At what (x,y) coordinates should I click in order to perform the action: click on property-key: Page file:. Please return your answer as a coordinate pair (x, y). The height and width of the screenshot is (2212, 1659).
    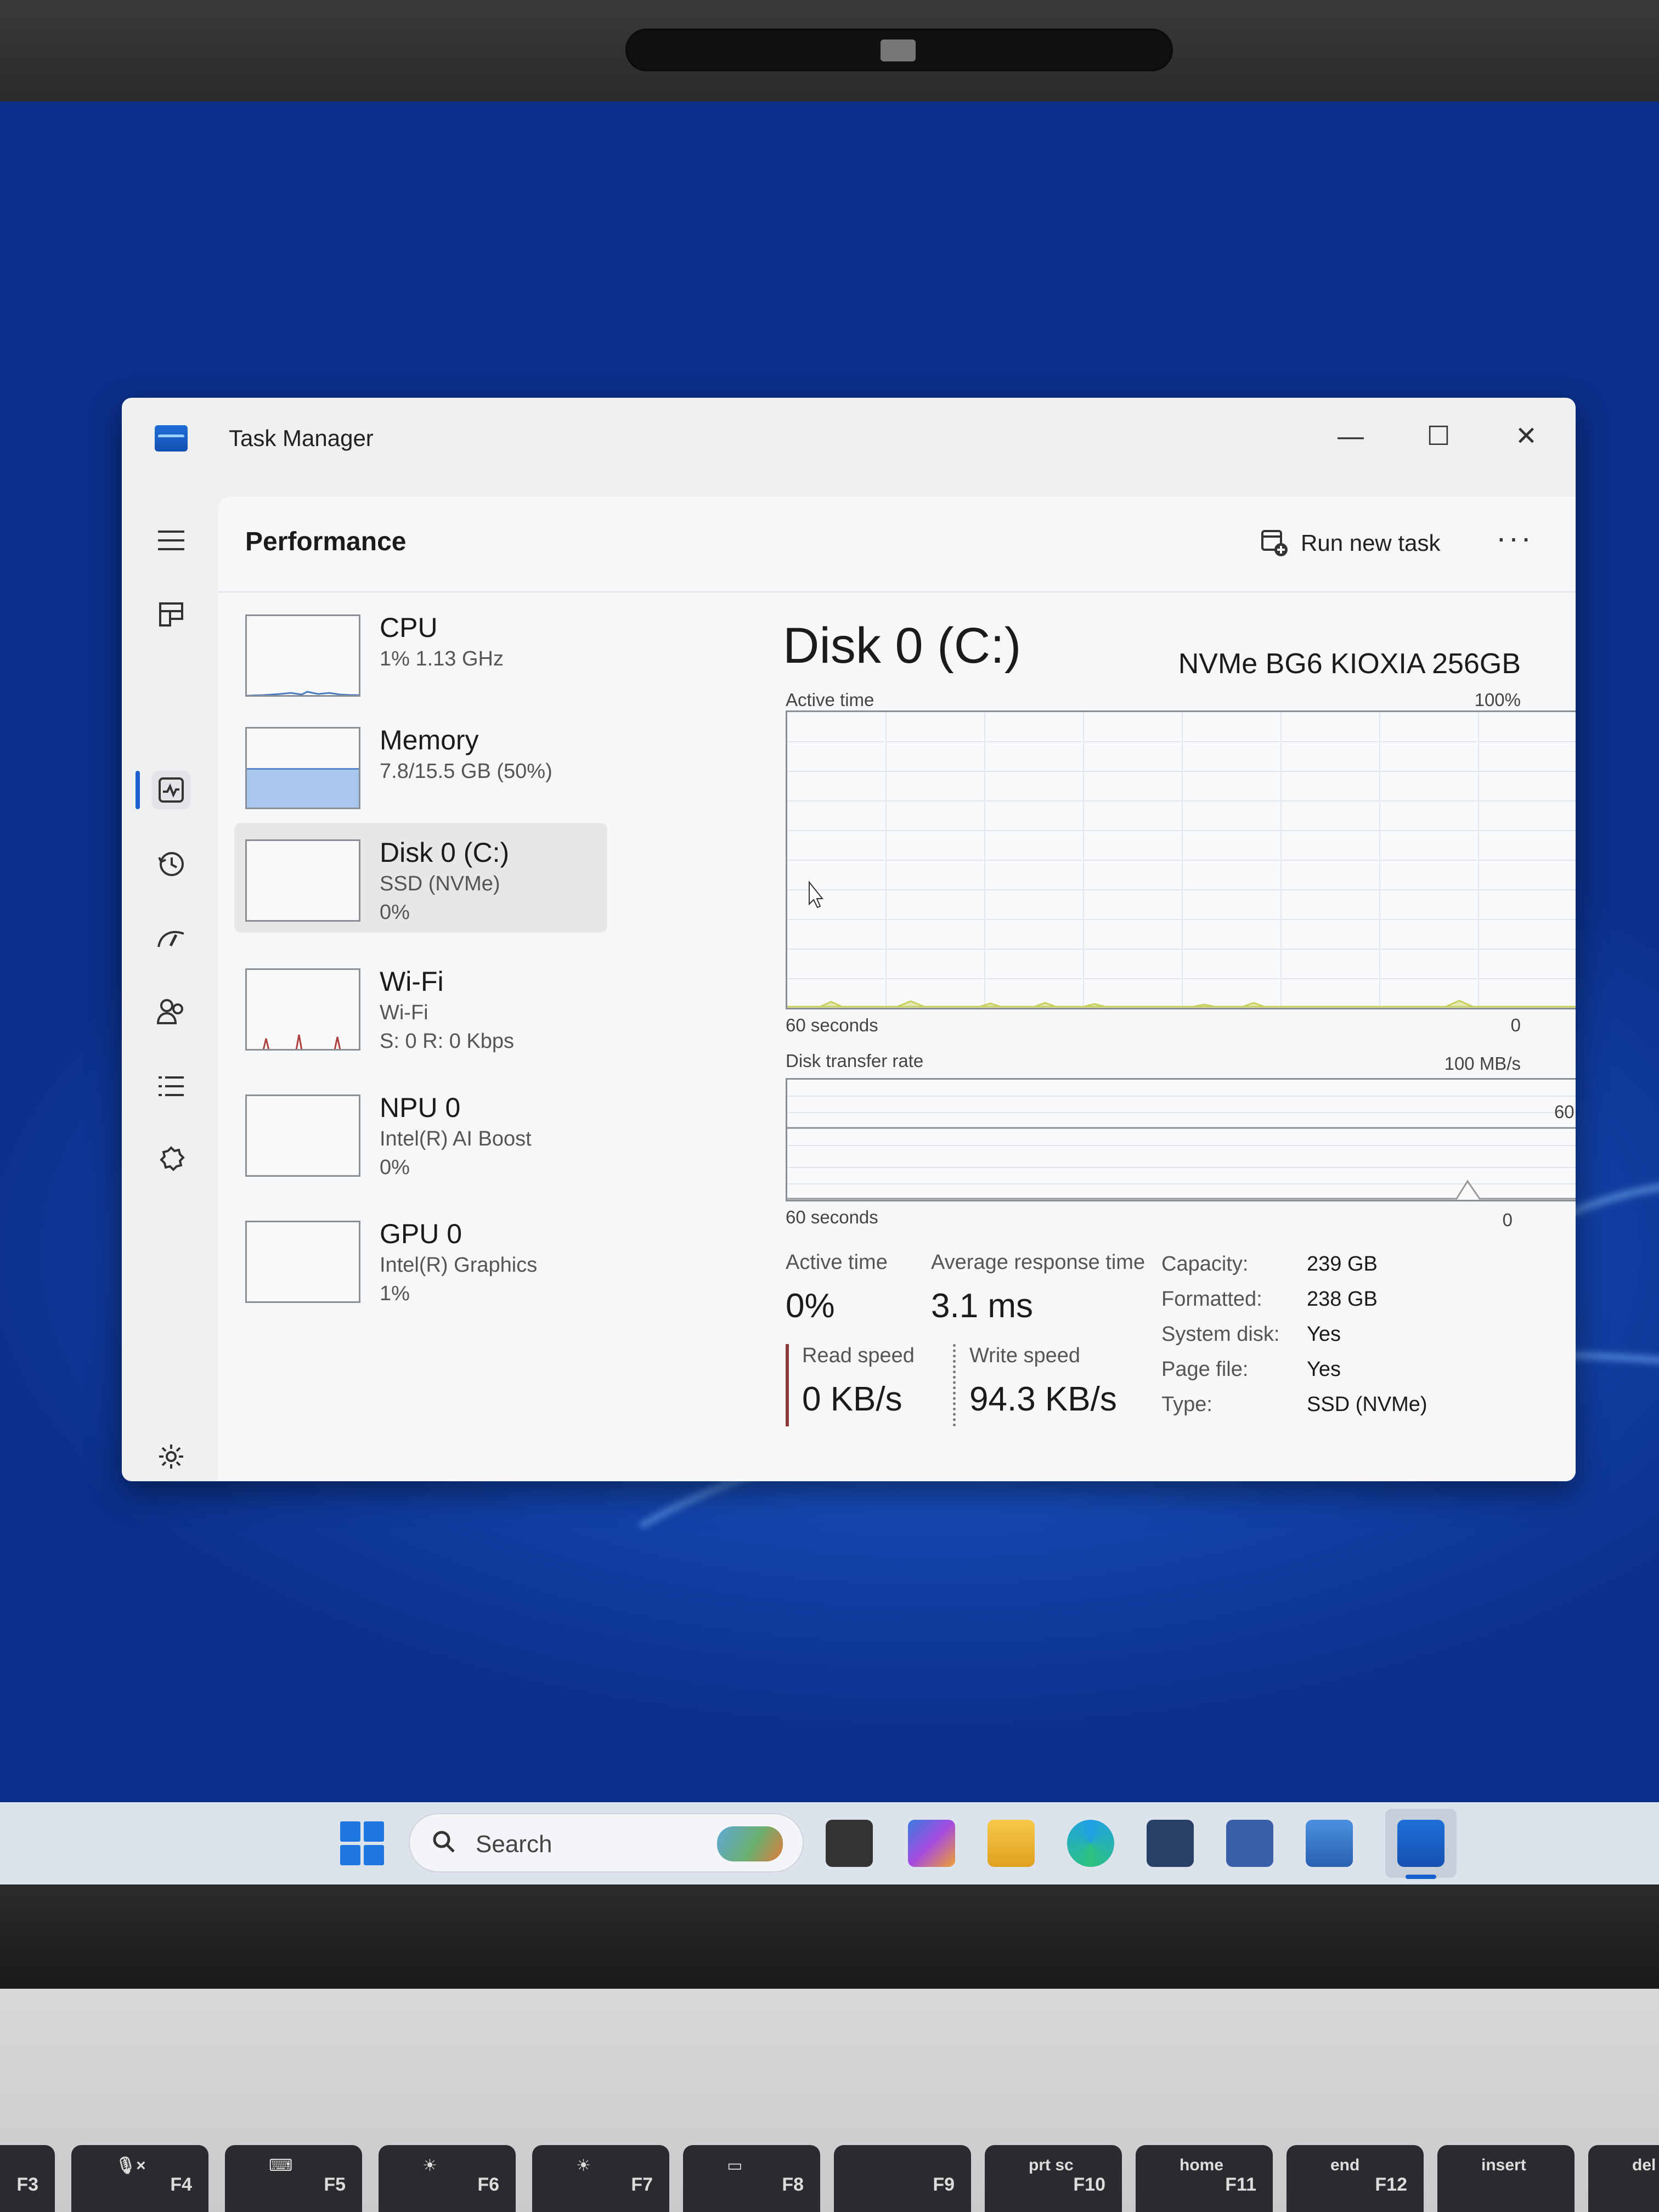
    Looking at the image, I should click on (1205, 1369).